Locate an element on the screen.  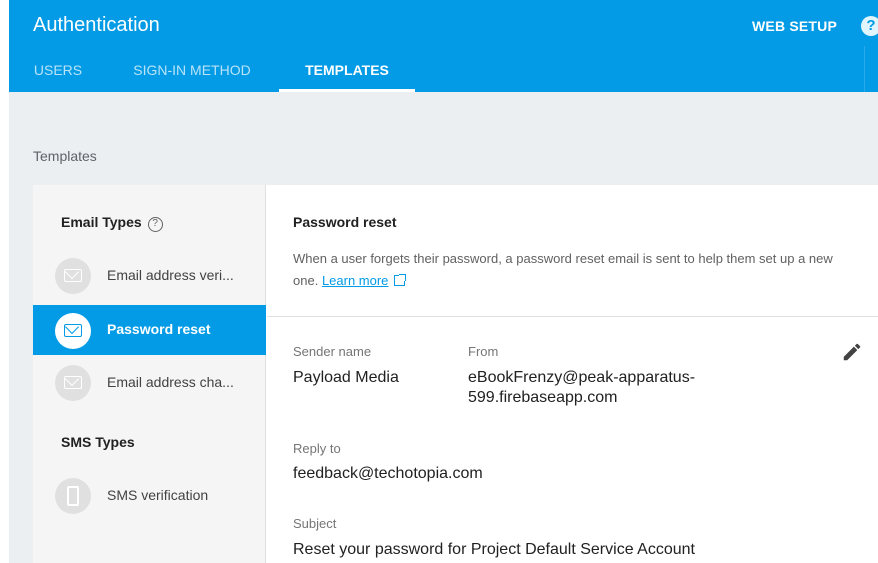
sidebar-item-password-reset: Password reset is located at coordinates (149, 330).